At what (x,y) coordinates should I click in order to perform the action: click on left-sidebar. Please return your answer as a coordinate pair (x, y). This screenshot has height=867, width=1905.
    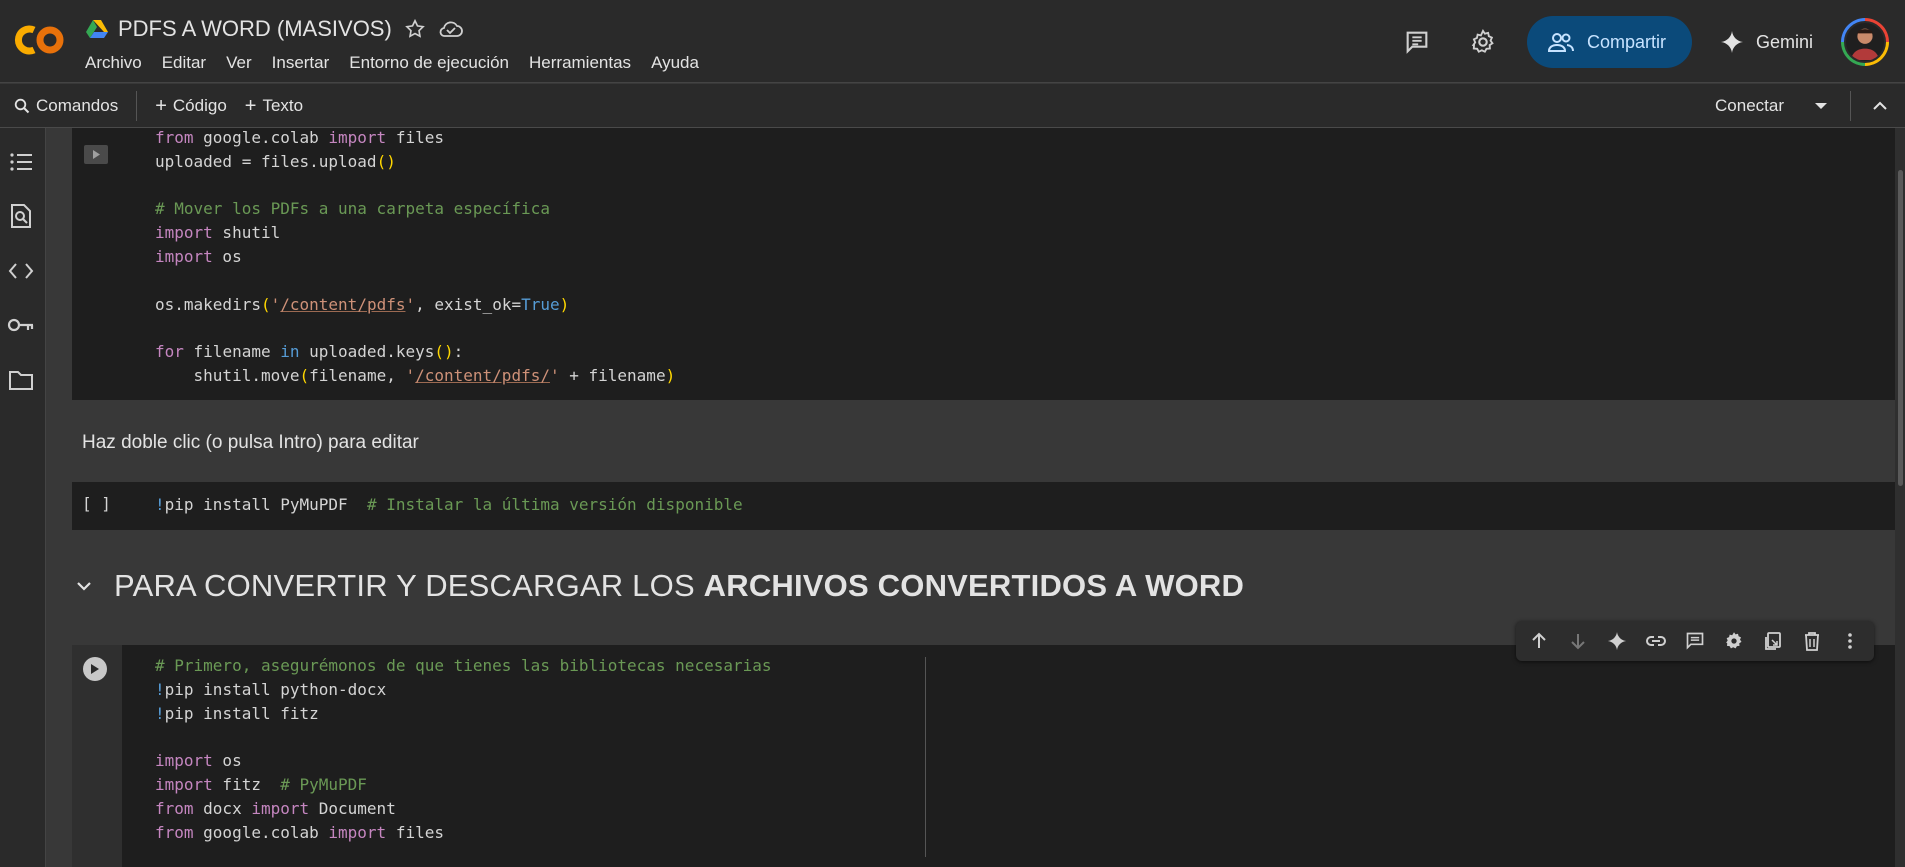
    Looking at the image, I should click on (23, 497).